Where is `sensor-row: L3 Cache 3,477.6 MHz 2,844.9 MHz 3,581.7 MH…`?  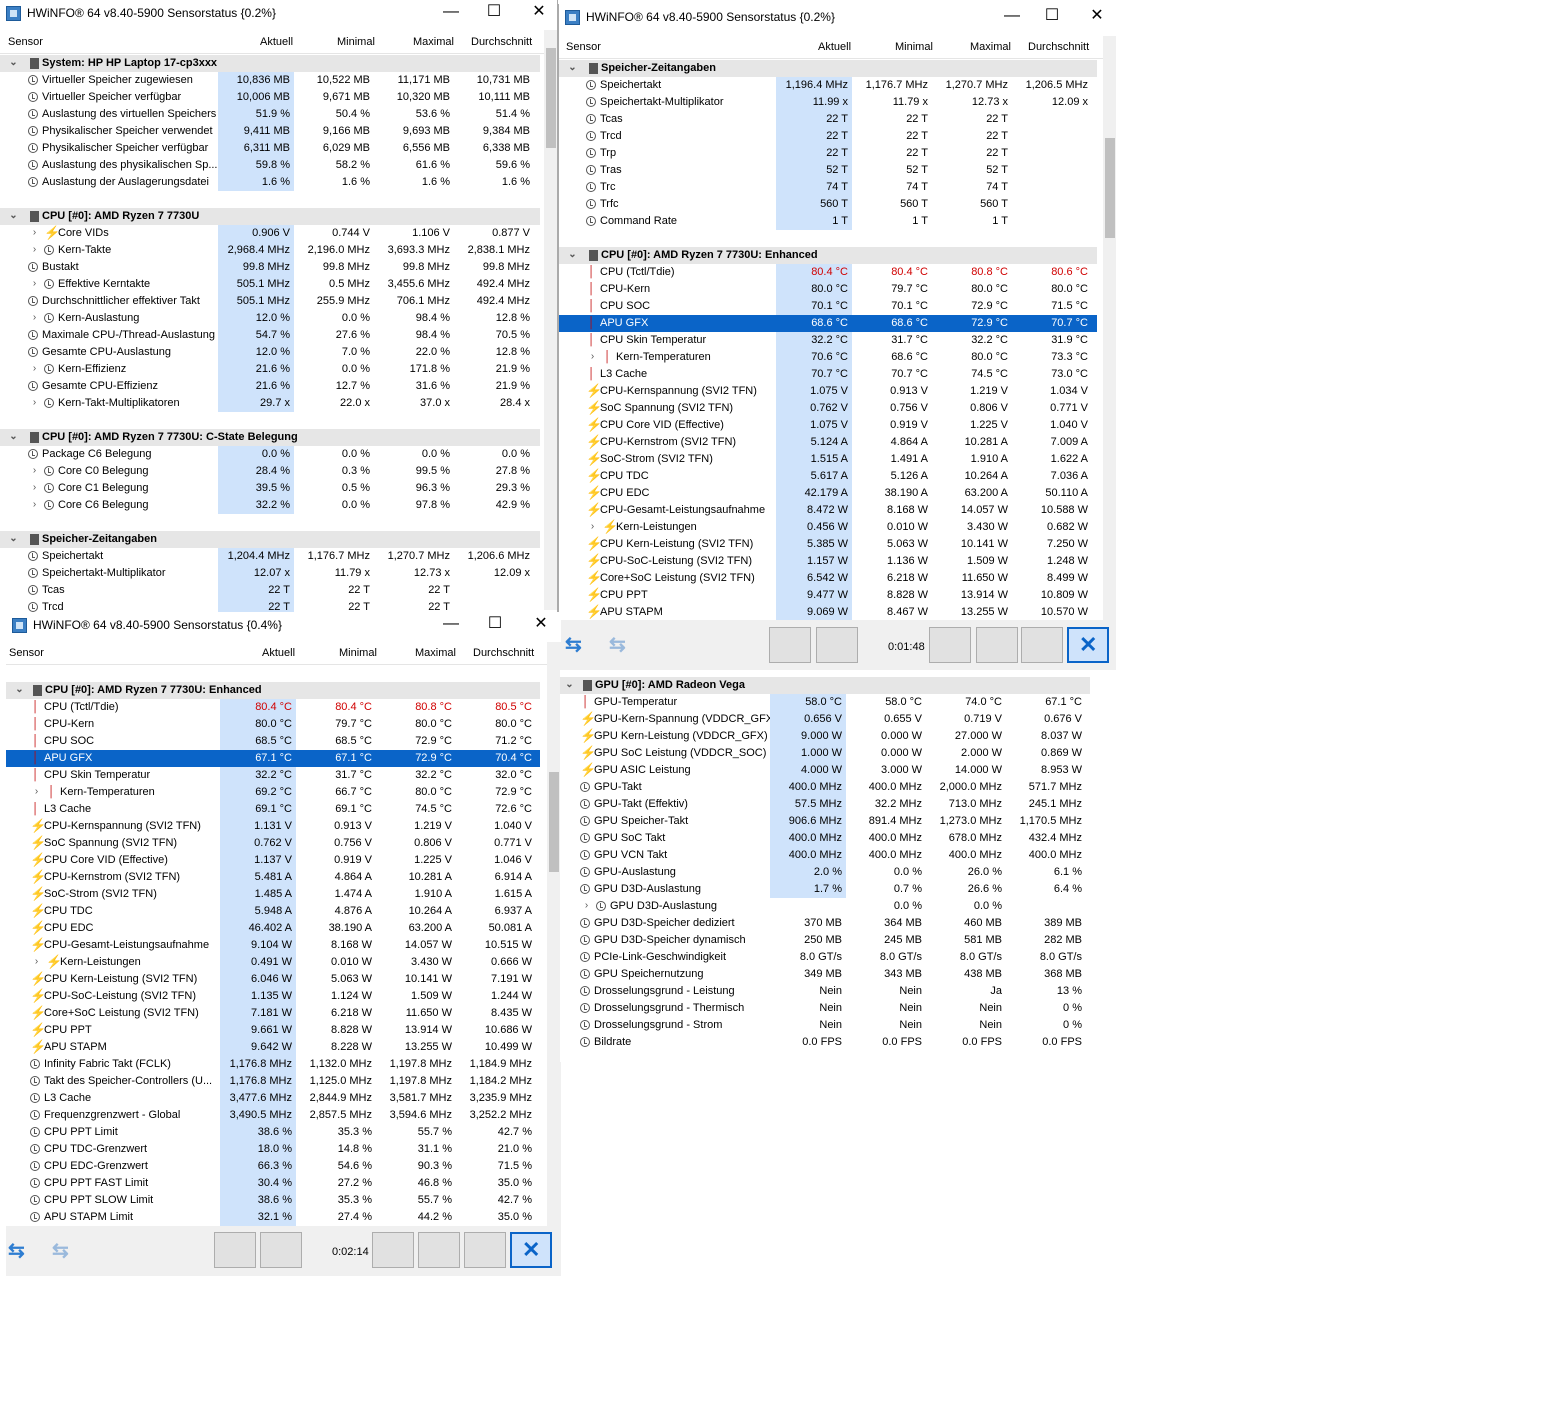
sensor-row: L3 Cache 3,477.6 MHz 2,844.9 MHz 3,581.7 MH… is located at coordinates (273, 1098).